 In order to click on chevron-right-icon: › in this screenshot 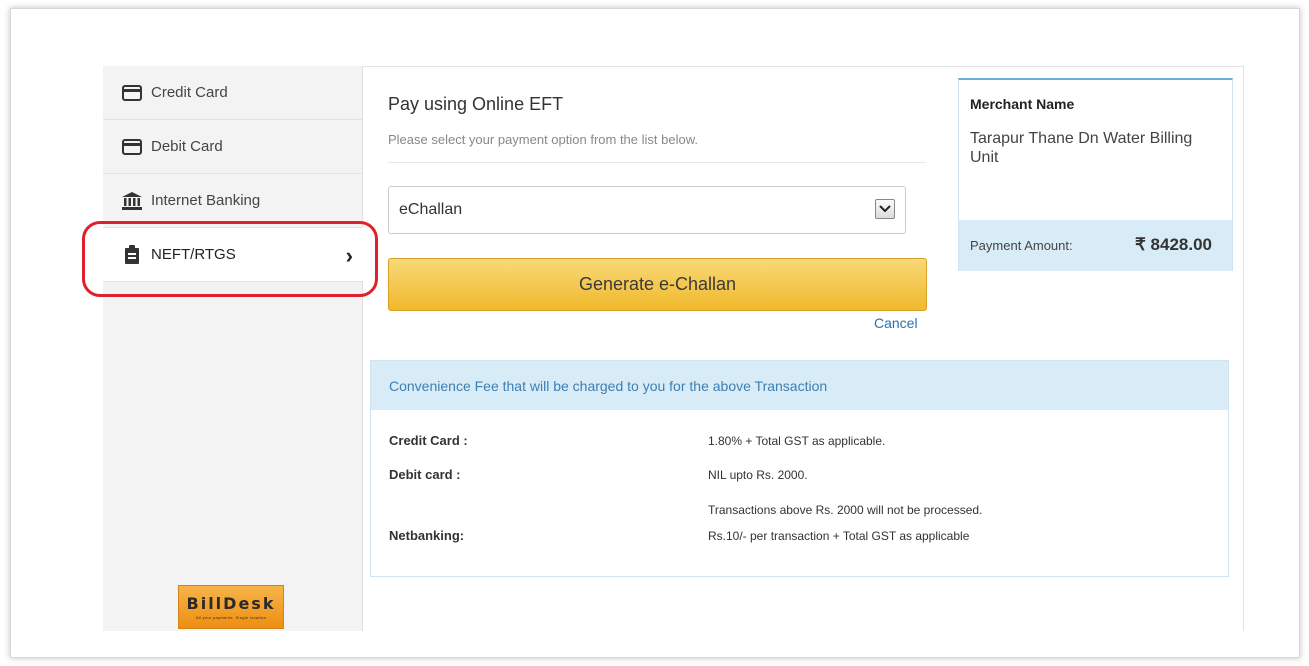, I will do `click(349, 255)`.